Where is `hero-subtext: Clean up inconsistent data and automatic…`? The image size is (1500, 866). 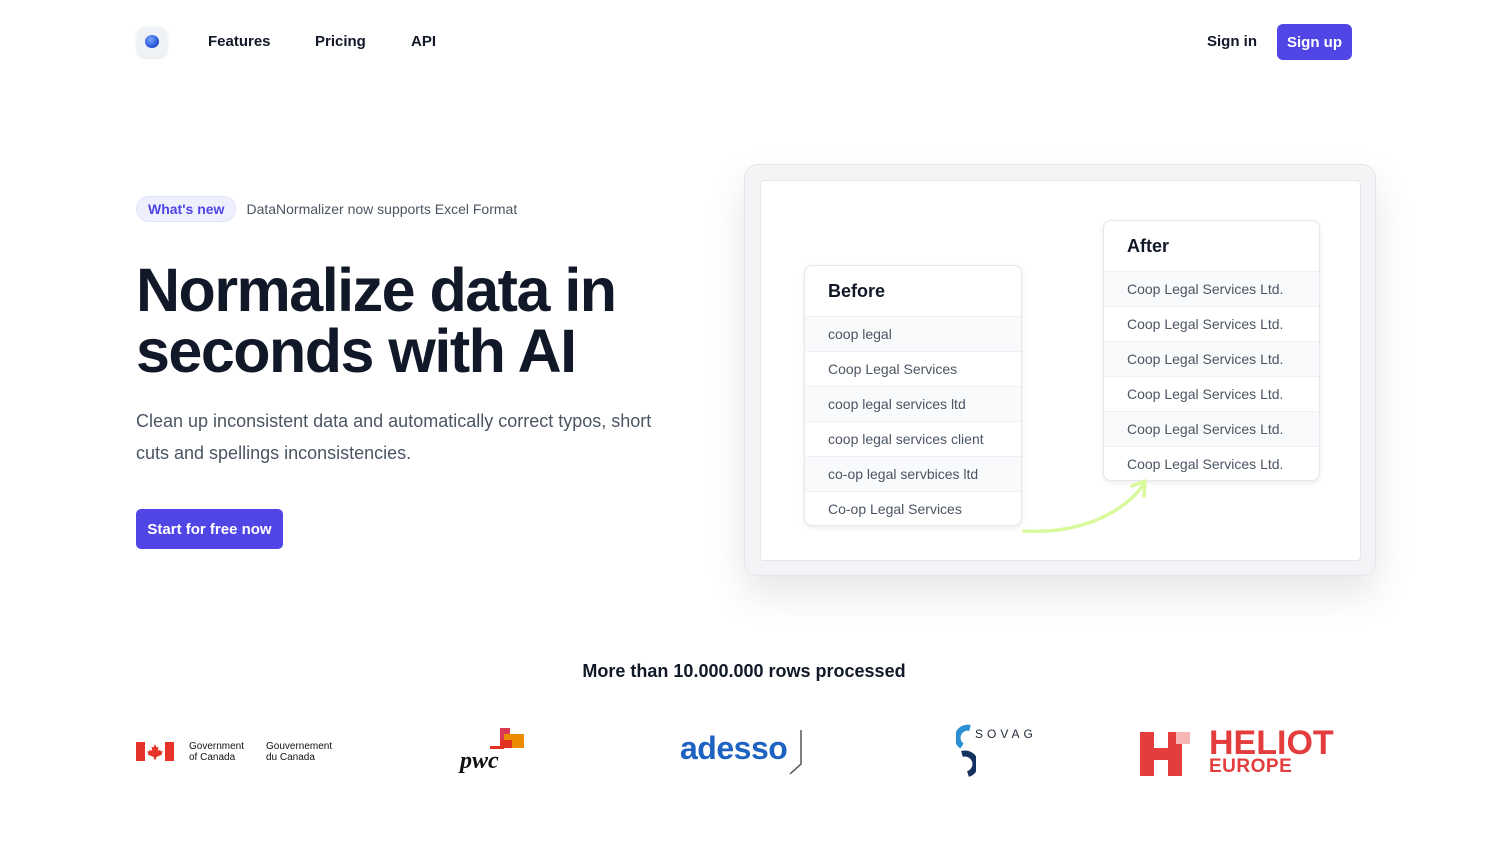
hero-subtext: Clean up inconsistent data and automatic… is located at coordinates (394, 437).